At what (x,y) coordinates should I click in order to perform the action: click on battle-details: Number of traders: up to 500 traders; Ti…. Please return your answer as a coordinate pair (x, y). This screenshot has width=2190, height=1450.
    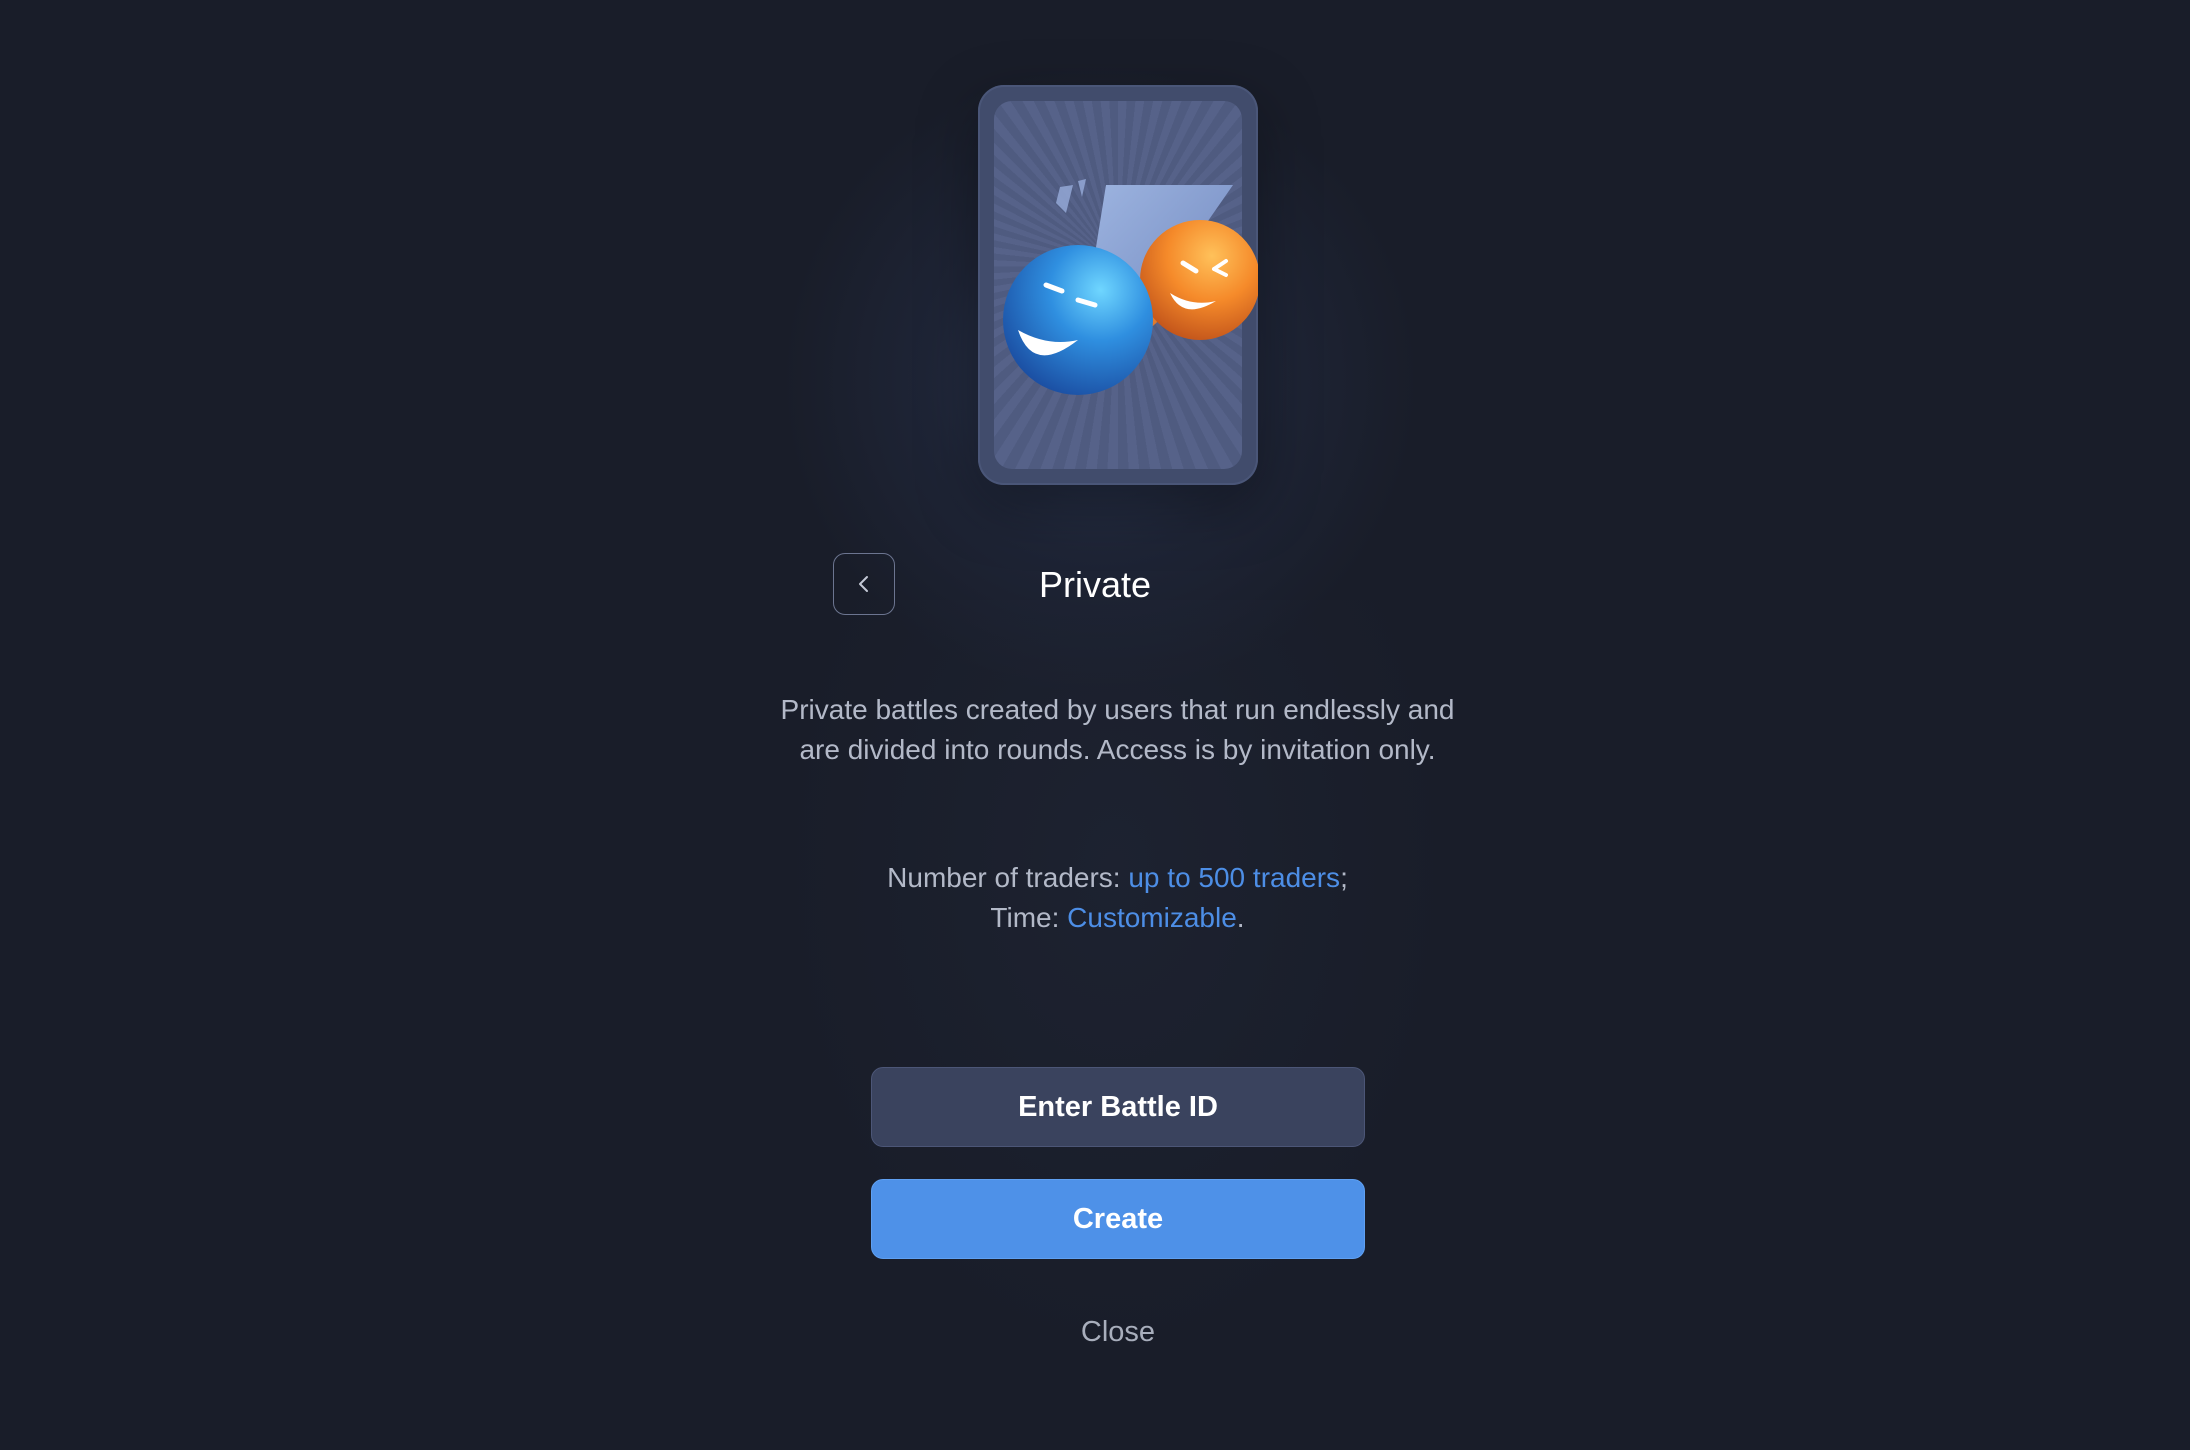
    Looking at the image, I should click on (1117, 898).